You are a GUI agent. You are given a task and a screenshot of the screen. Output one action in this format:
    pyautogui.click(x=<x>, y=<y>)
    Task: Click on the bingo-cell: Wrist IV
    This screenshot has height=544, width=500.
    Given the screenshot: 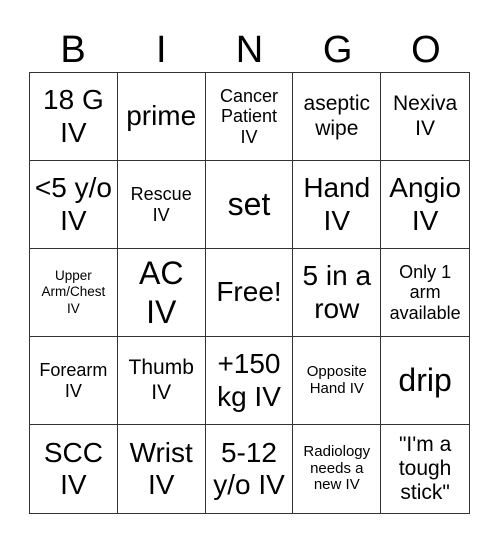 What is the action you would take?
    pyautogui.click(x=162, y=469)
    